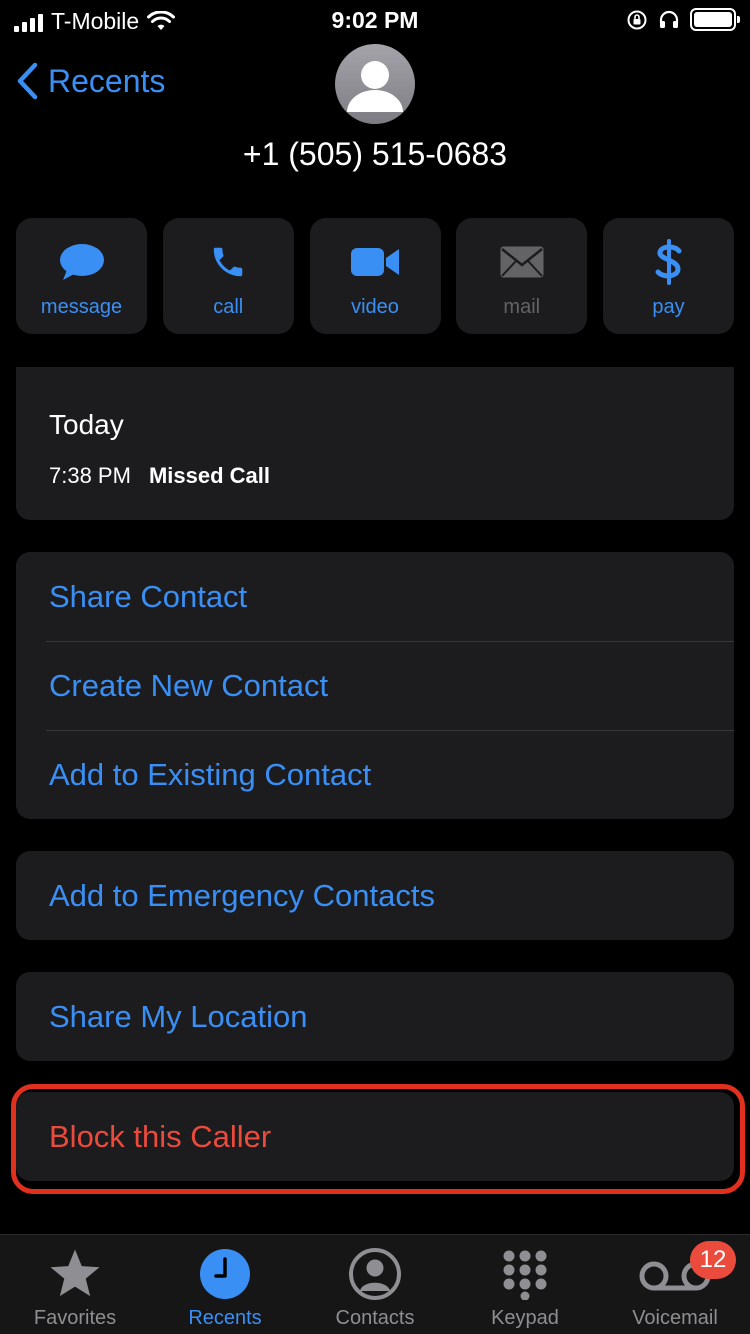 Image resolution: width=750 pixels, height=1334 pixels. Describe the element at coordinates (713, 1260) in the screenshot. I see `voicemail-badge: 12` at that location.